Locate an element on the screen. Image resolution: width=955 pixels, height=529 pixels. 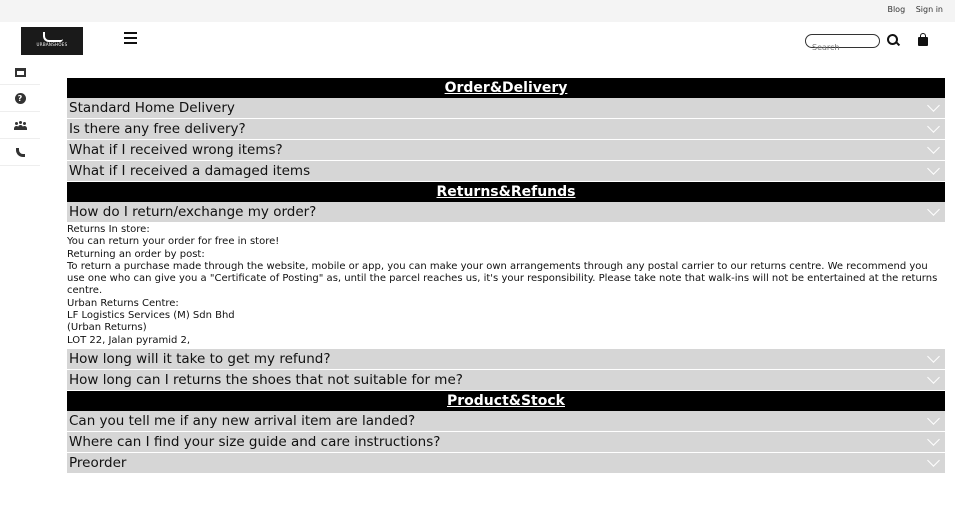
answer-line: (Urban Returns) is located at coordinates (107, 328).